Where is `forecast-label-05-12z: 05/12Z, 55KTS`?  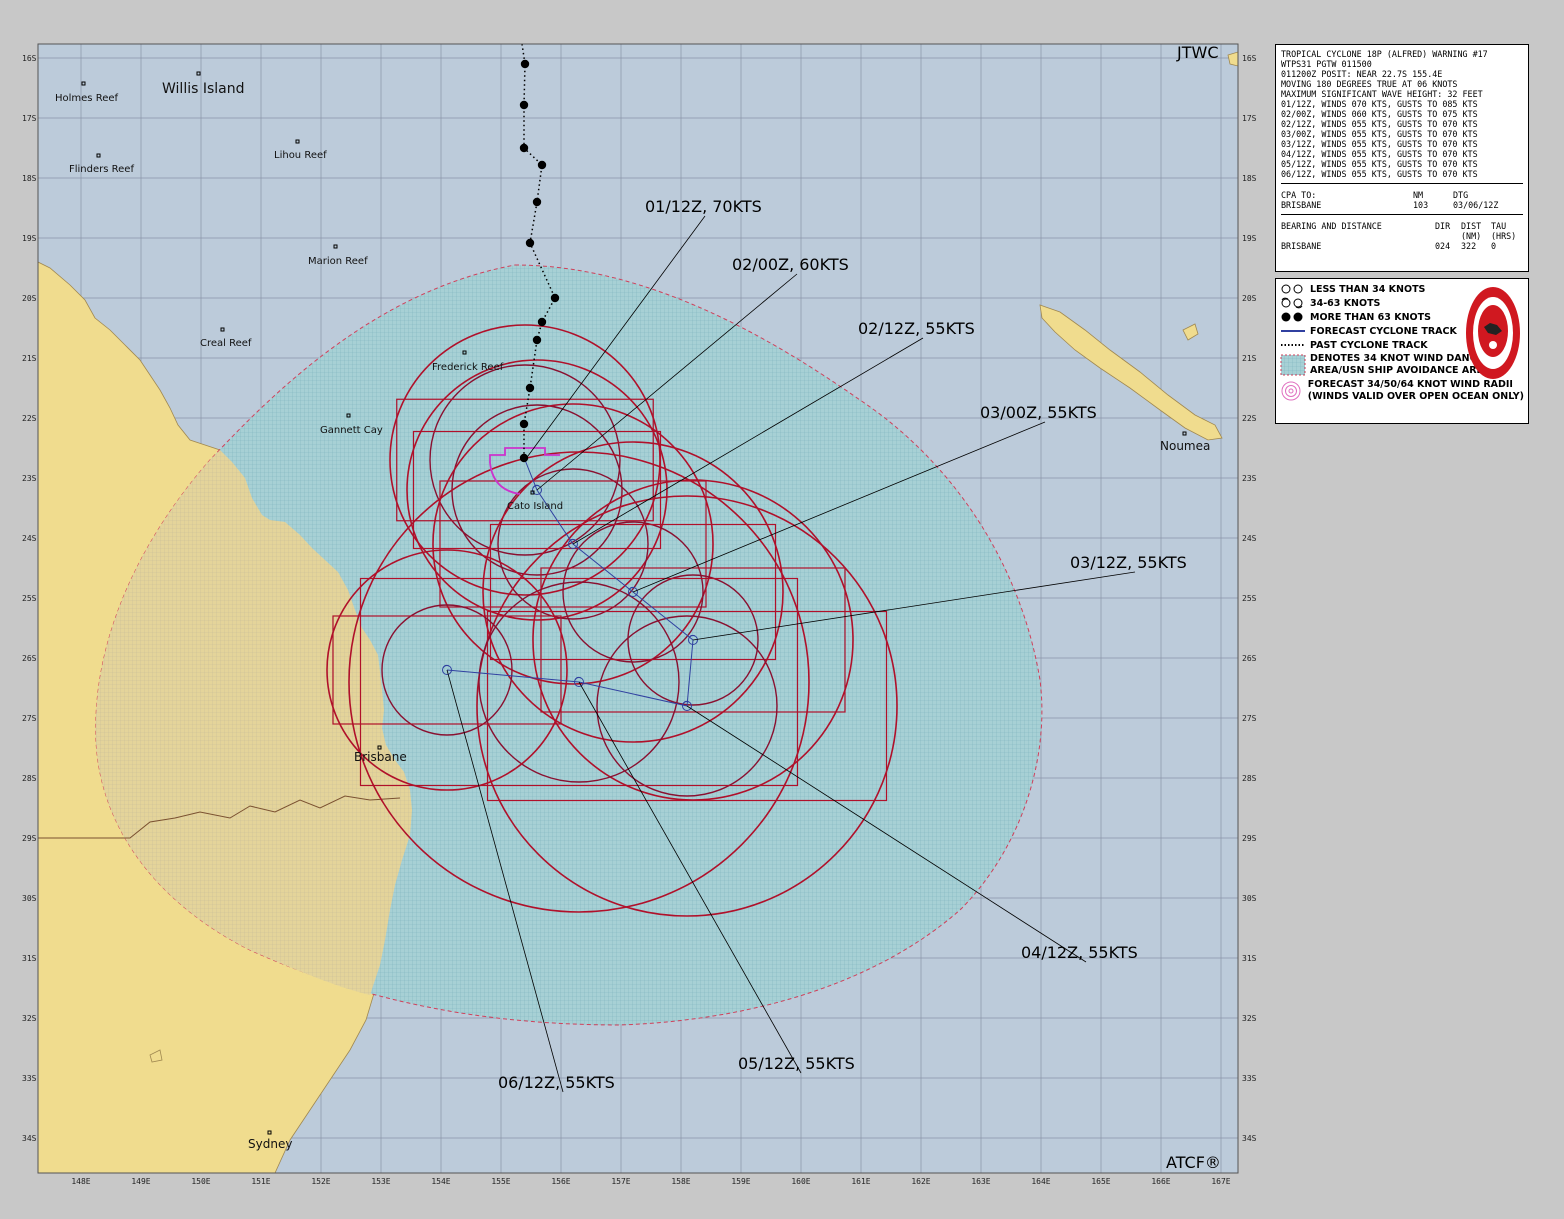 forecast-label-05-12z: 05/12Z, 55KTS is located at coordinates (796, 1063).